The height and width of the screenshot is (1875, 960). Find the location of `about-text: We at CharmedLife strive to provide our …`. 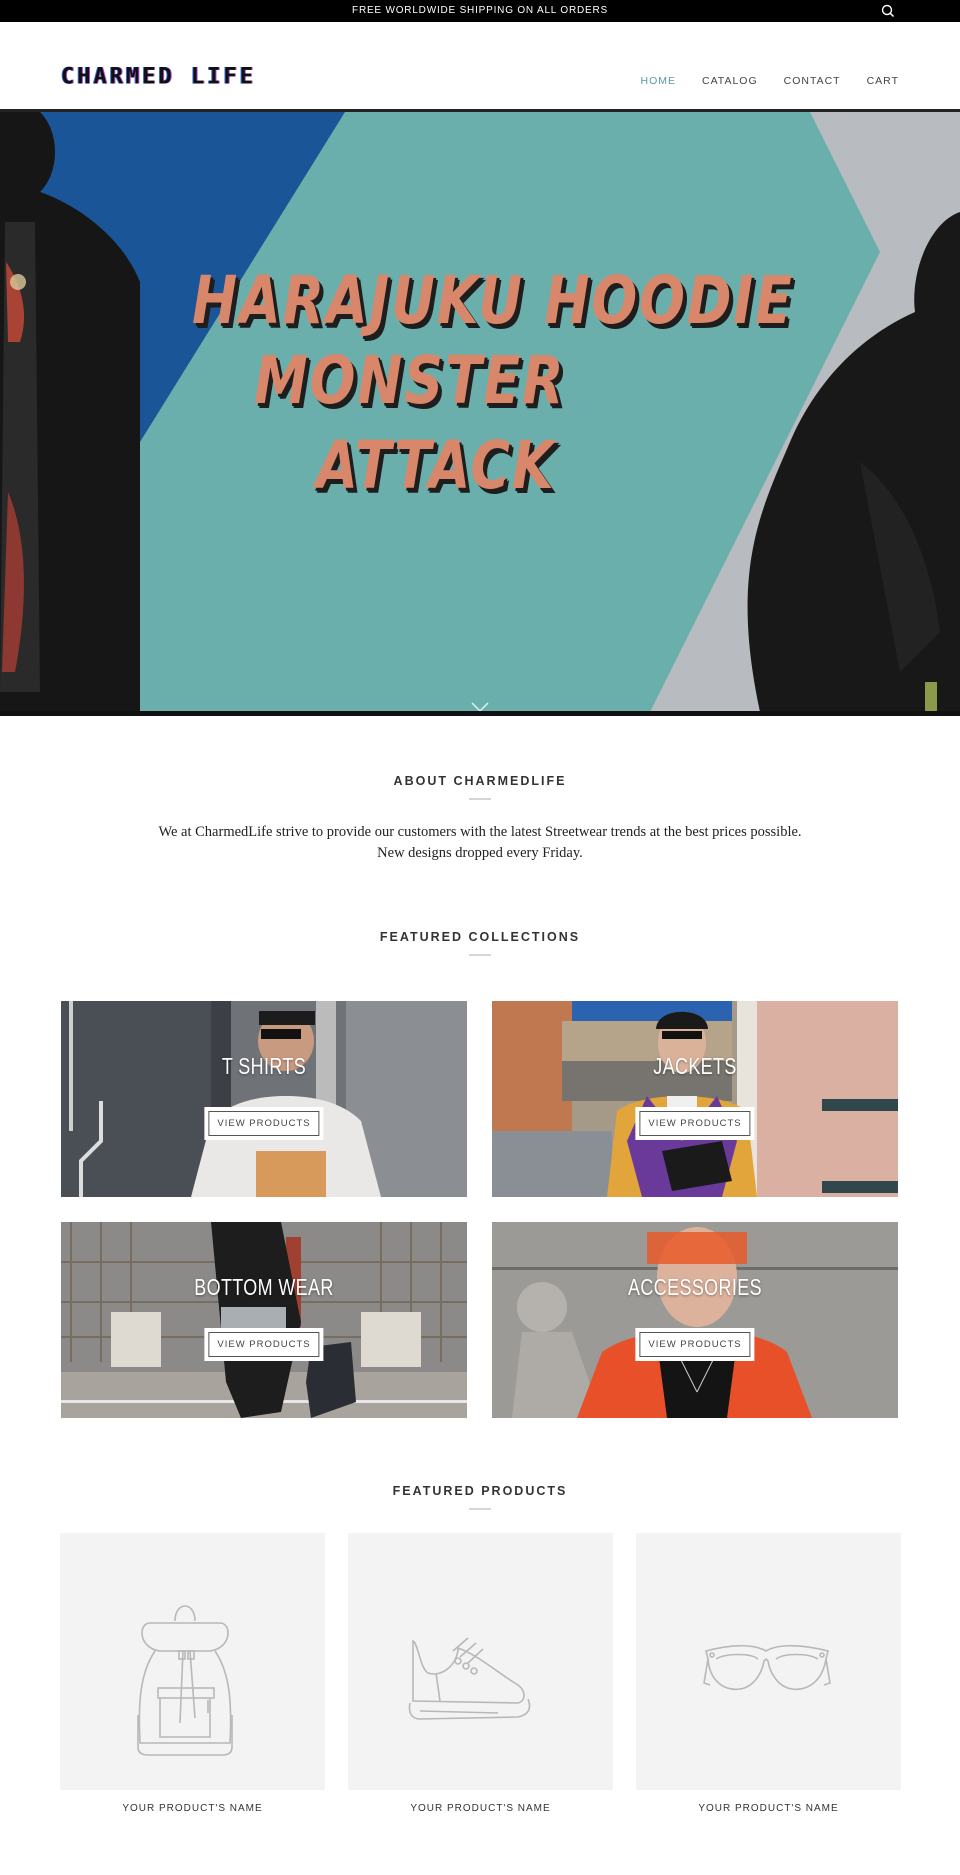

about-text: We at CharmedLife strive to provide our … is located at coordinates (480, 843).